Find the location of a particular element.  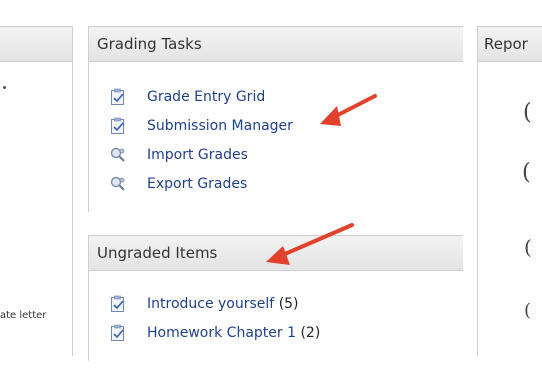

arrow-to-ungraded-items is located at coordinates (315, 241).